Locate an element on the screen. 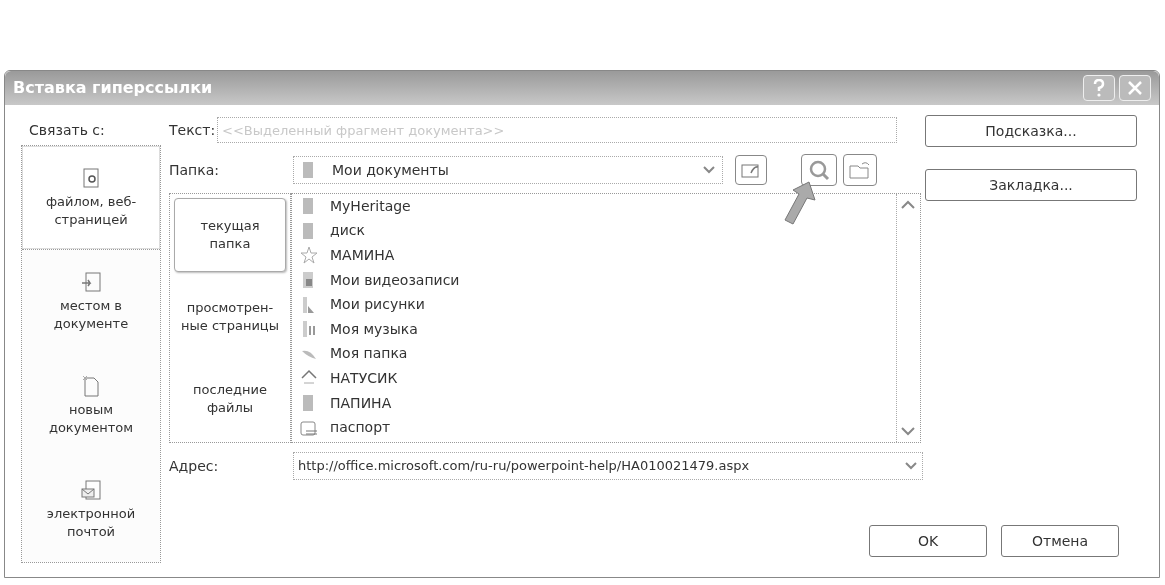  address-label: Адрес: is located at coordinates (194, 466).